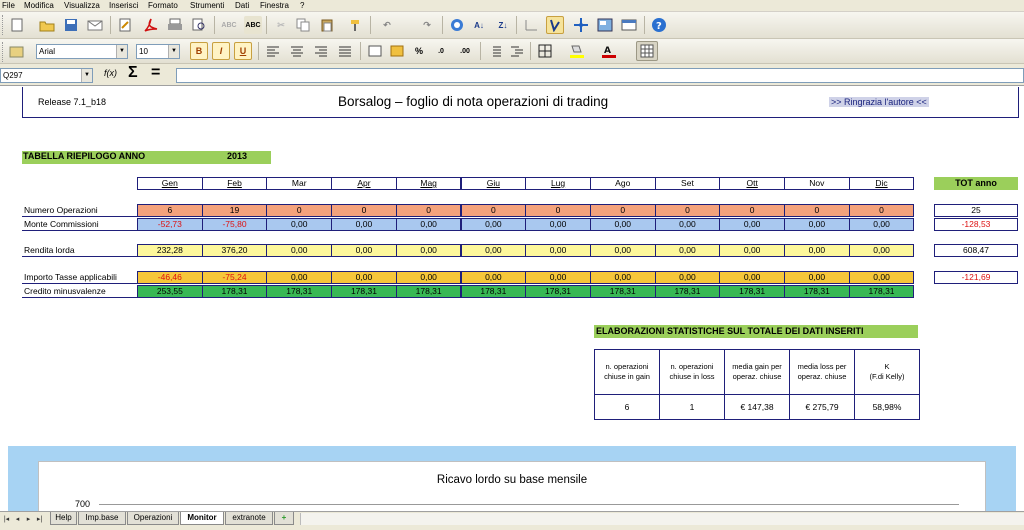 The image size is (1024, 530). What do you see at coordinates (199, 51) in the screenshot?
I see `bold-button: B` at bounding box center [199, 51].